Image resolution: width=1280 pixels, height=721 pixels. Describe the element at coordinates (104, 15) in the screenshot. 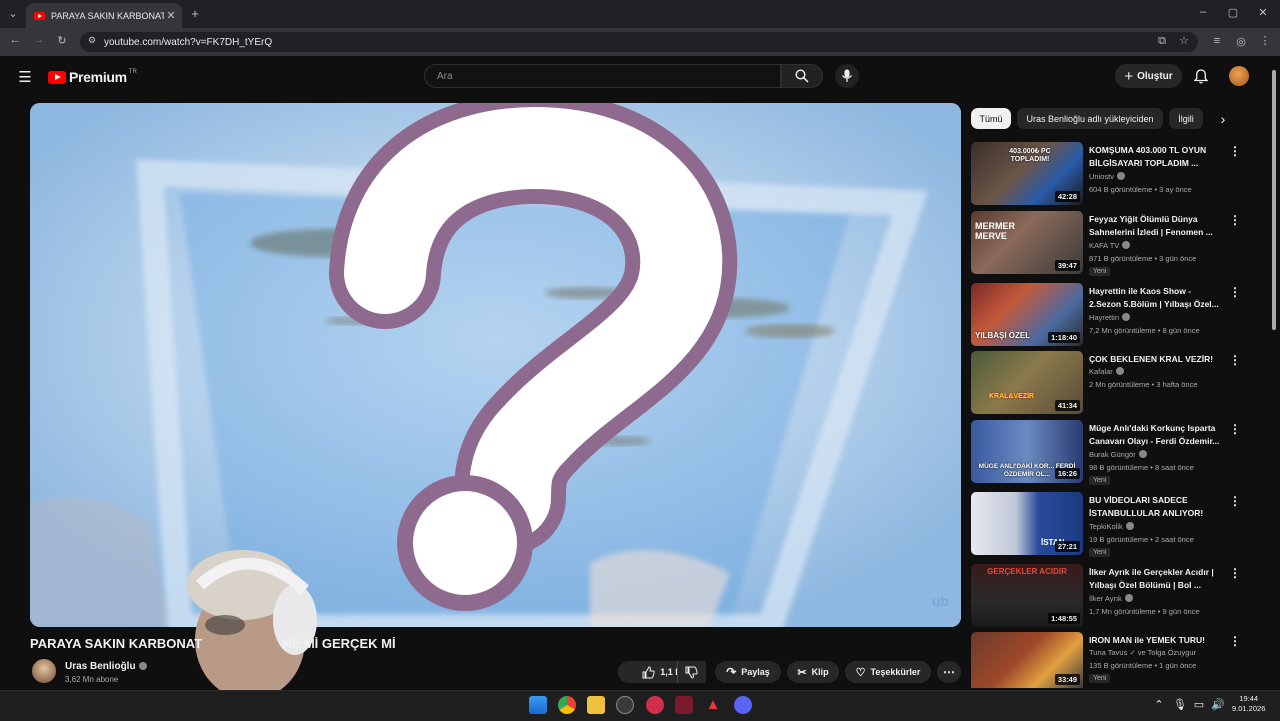

I see `browser-tab: PARAYA SAKIN KARBONAT DÖ... ✕` at that location.